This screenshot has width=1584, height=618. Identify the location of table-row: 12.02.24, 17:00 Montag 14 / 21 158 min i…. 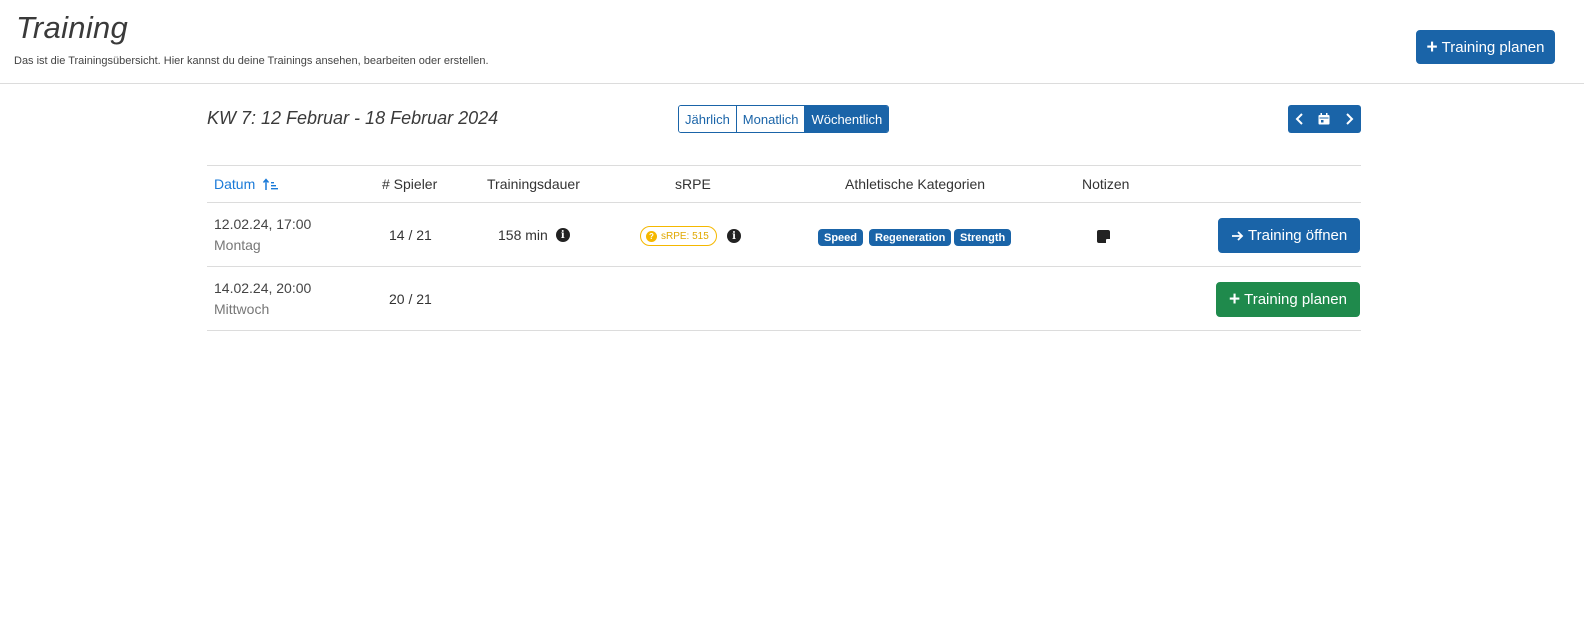
(784, 235).